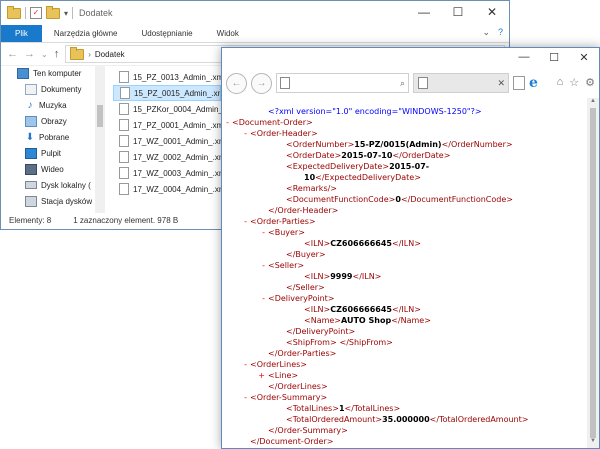 Image resolution: width=600 pixels, height=449 pixels. What do you see at coordinates (404, 276) in the screenshot?
I see `xml-line: <ILN>9999</ILN>` at bounding box center [404, 276].